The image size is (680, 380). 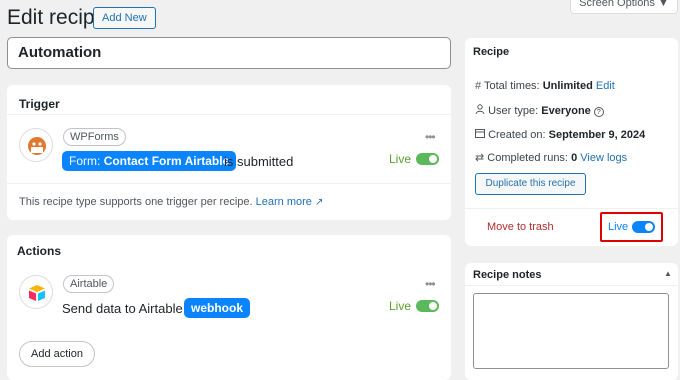 What do you see at coordinates (511, 86) in the screenshot?
I see `total-times-label: Total times:` at bounding box center [511, 86].